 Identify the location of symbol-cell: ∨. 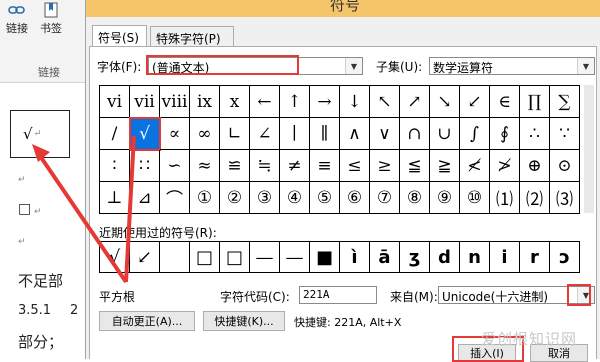
(385, 134).